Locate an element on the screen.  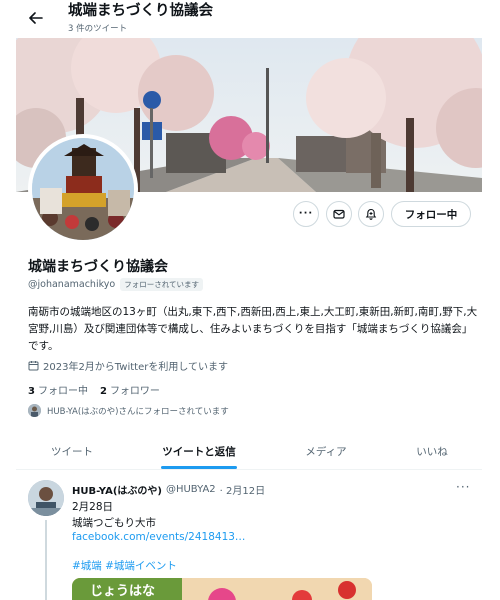
followed-by-row: HUB-YA(はぶのや)さんにフォローされています is located at coordinates (128, 410).